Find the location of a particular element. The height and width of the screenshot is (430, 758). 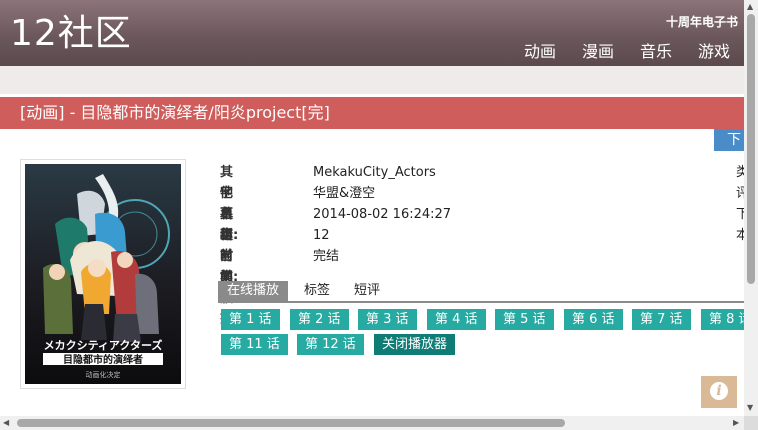

scroll-up-arrow-icon: ▲ is located at coordinates (750, 7).